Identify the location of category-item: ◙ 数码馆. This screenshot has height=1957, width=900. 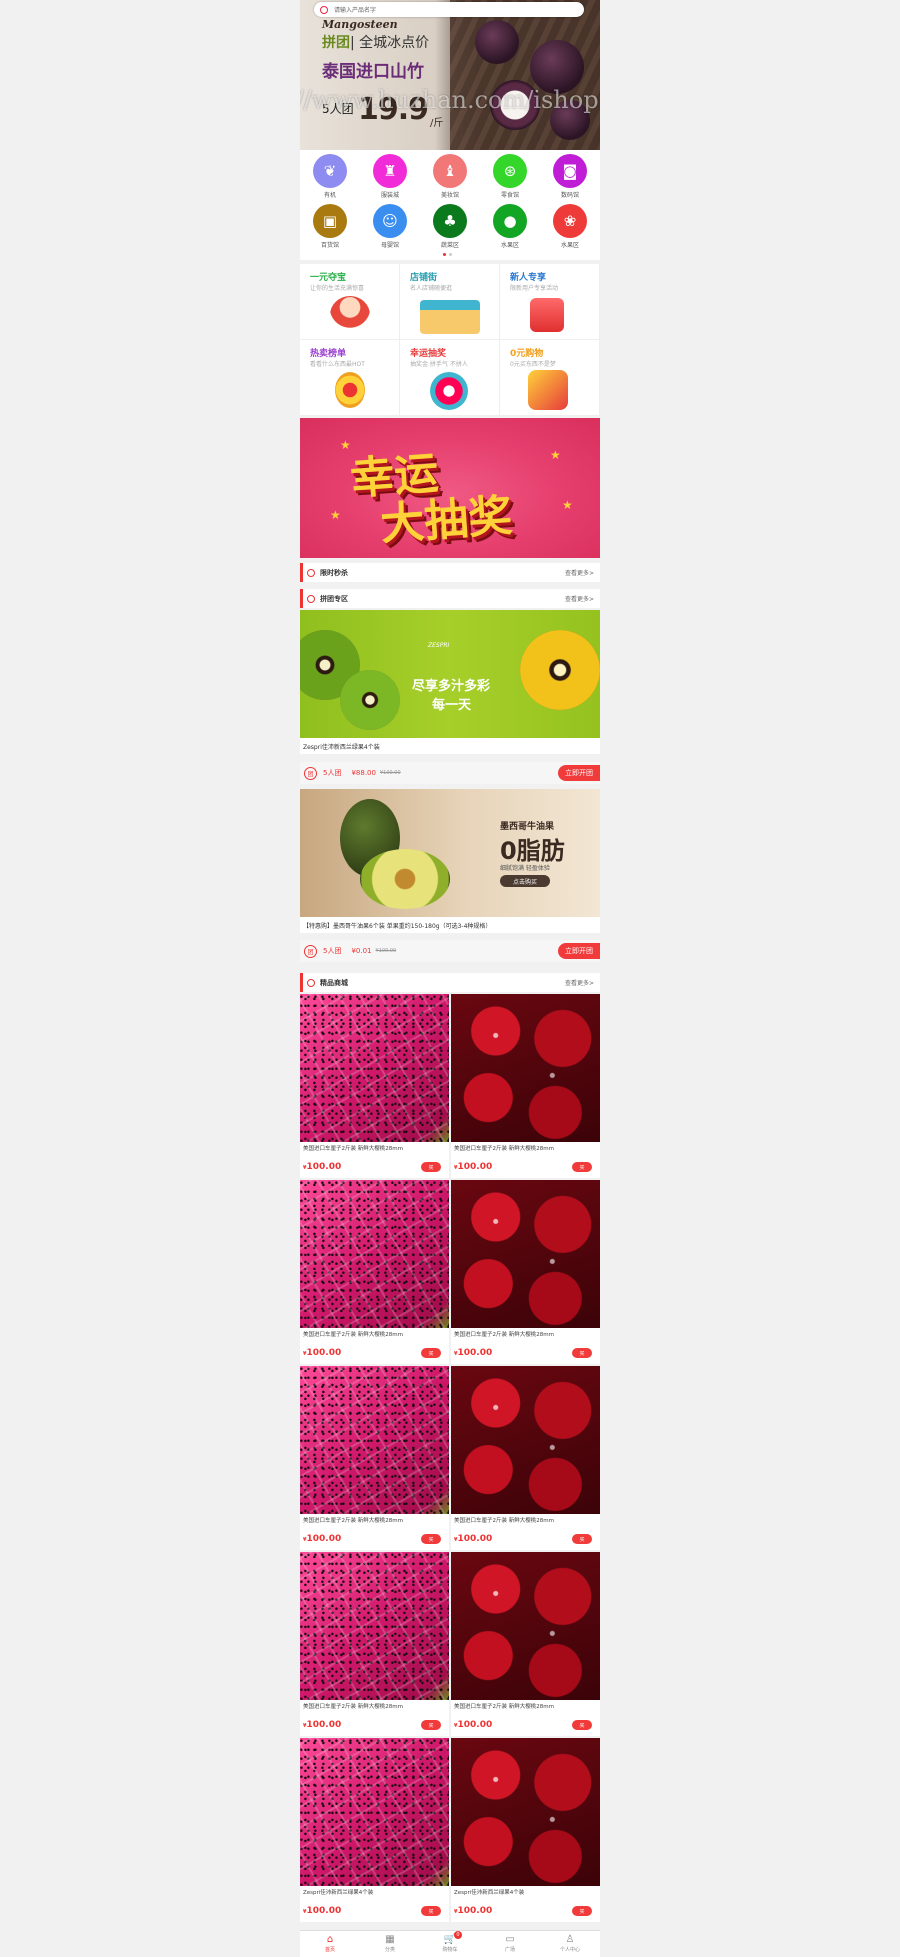
(570, 176).